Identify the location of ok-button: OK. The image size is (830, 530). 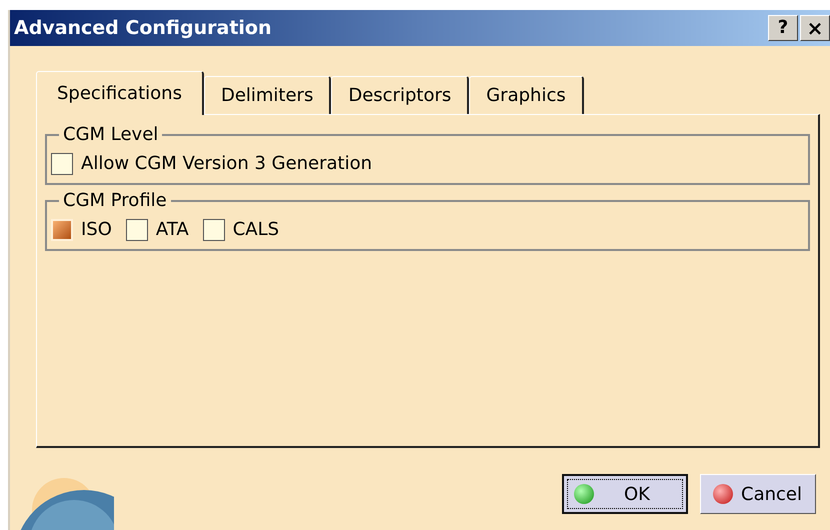
(625, 494).